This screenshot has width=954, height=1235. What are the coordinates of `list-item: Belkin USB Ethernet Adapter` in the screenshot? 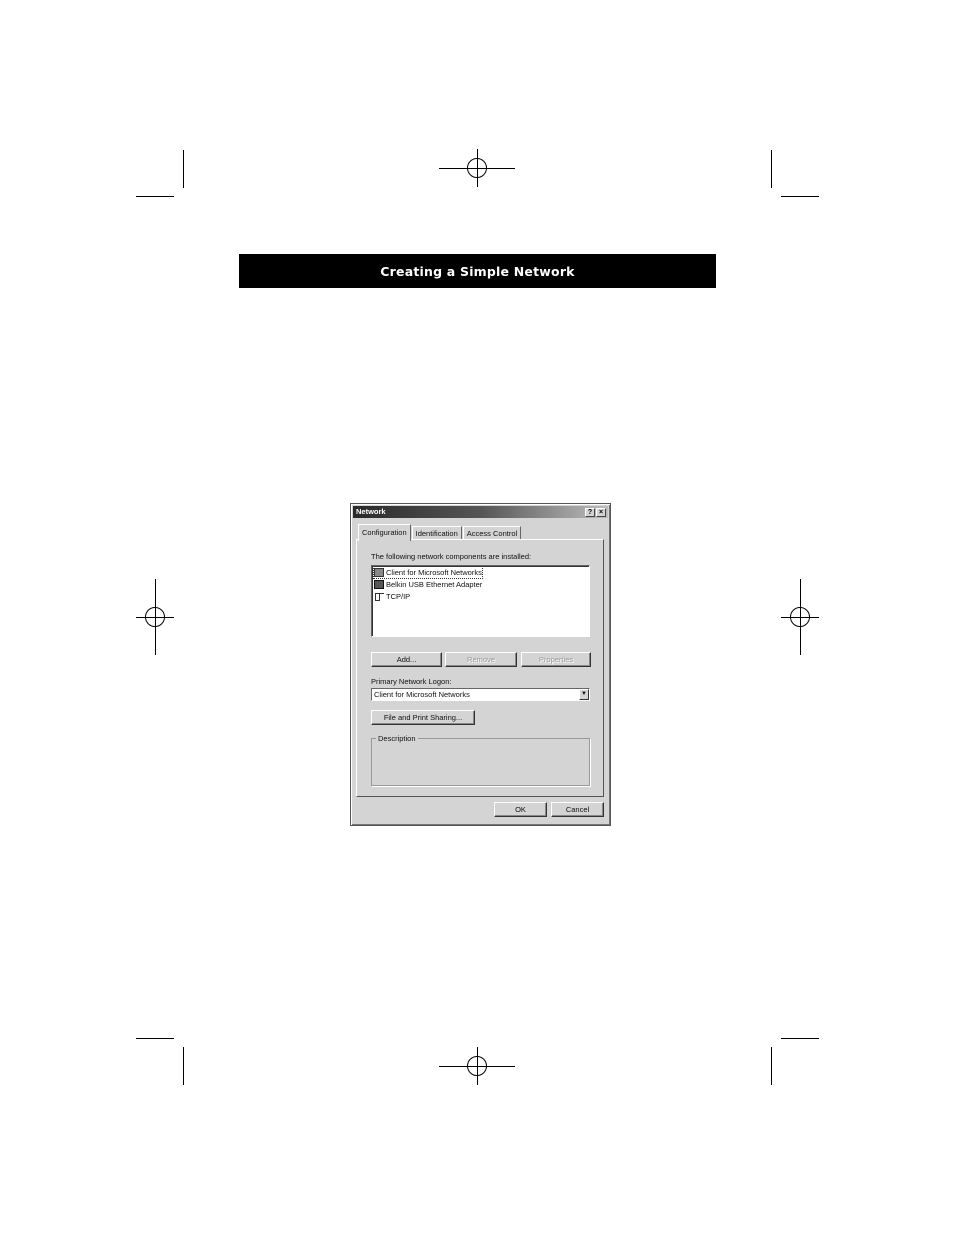 It's located at (428, 584).